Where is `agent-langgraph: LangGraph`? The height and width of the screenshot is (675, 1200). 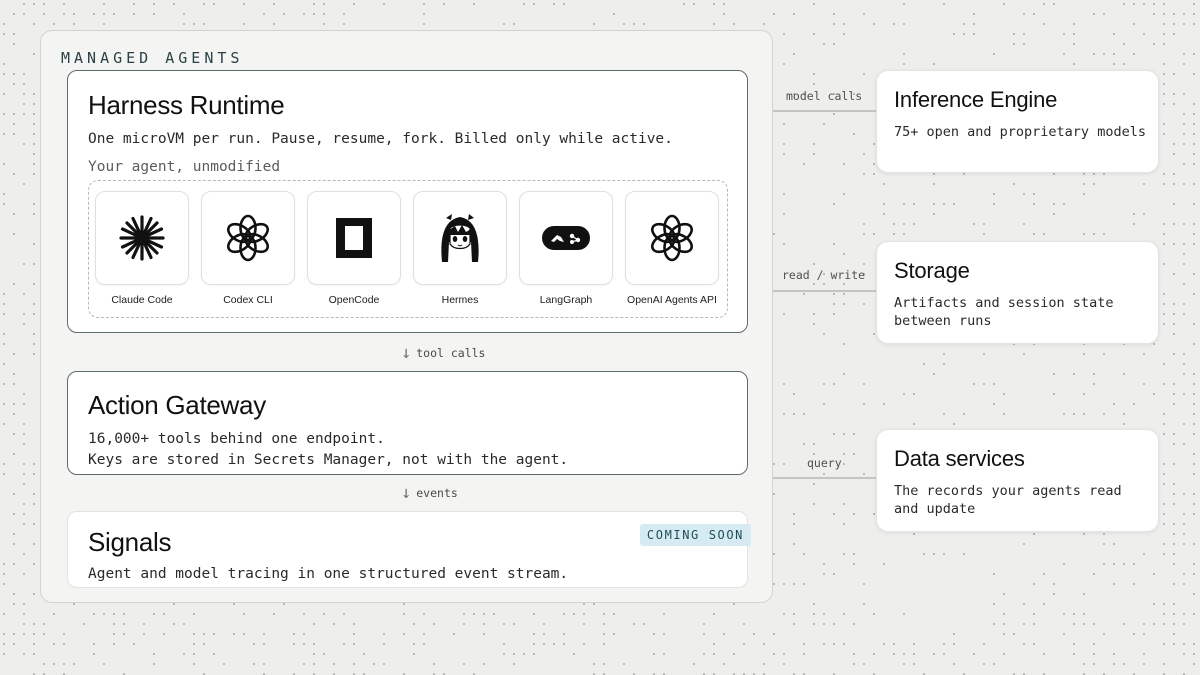
agent-langgraph: LangGraph is located at coordinates (566, 248).